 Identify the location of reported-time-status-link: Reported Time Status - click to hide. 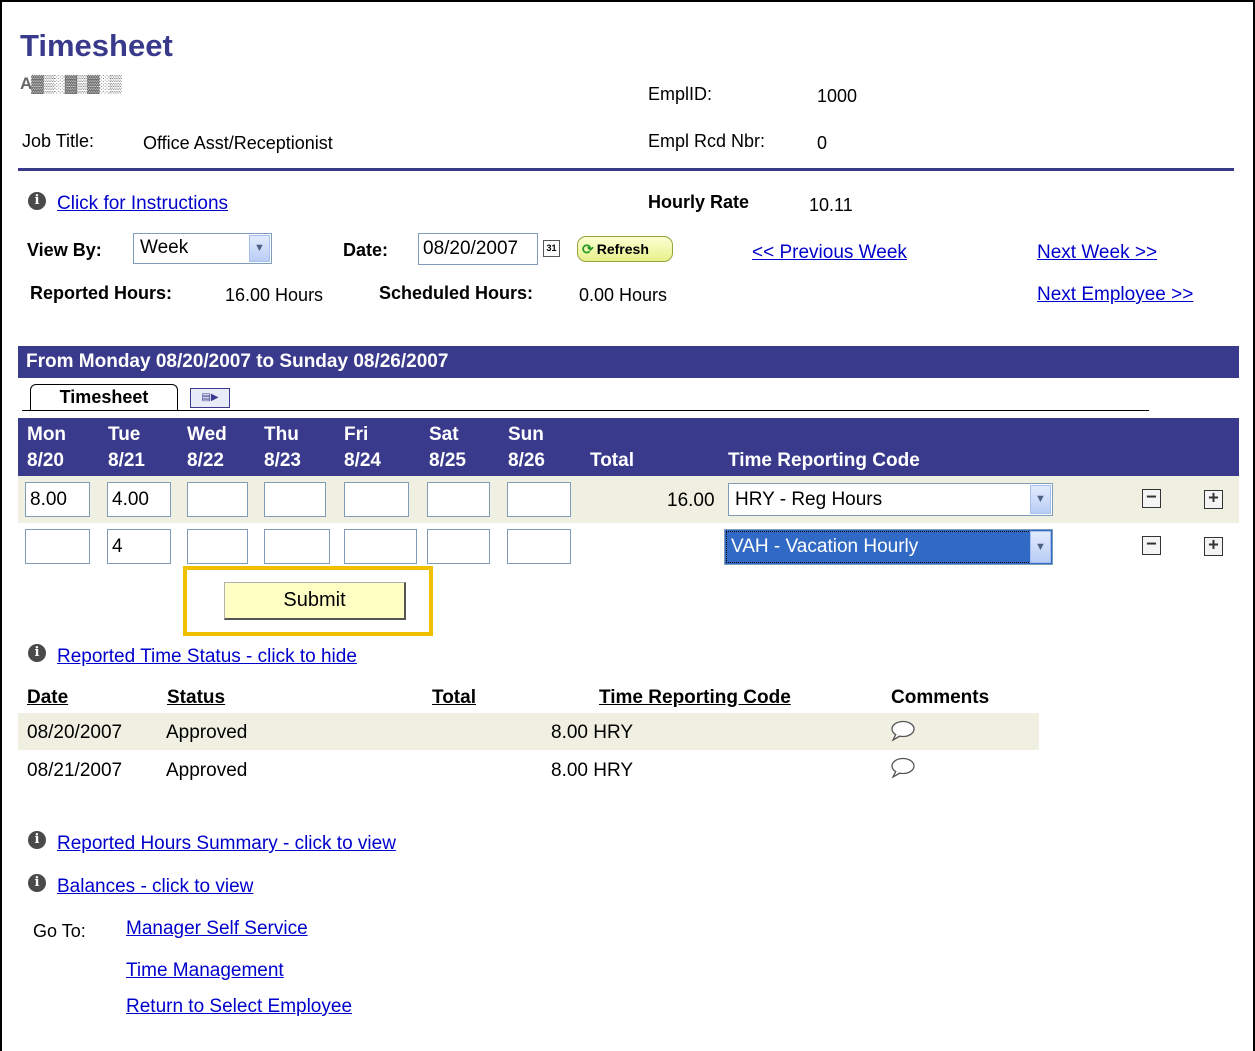
(207, 657).